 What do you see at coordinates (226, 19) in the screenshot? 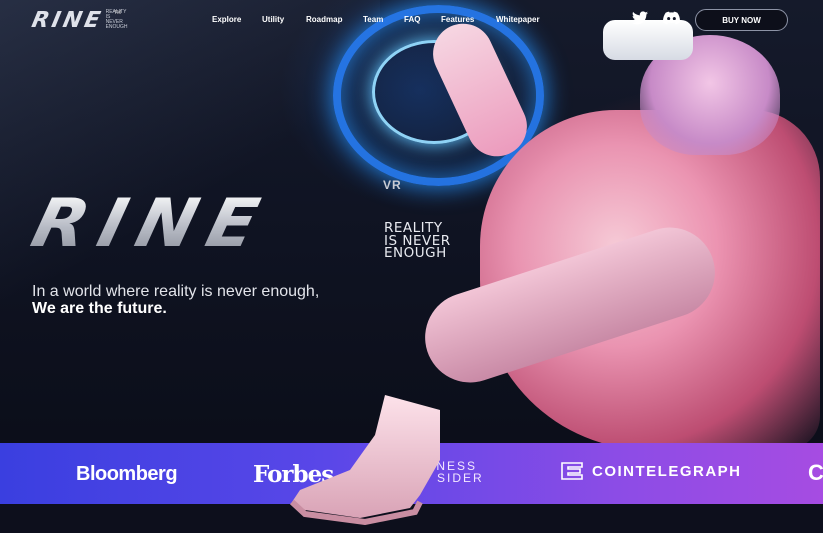
I see `nav-link-explore: Explore` at bounding box center [226, 19].